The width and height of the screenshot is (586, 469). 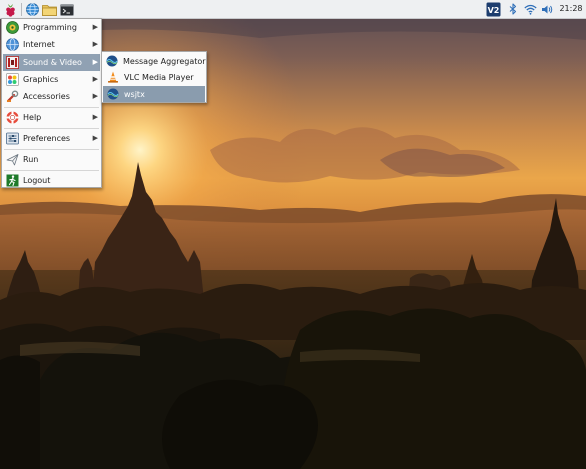 I want to click on menu-item-label: Run, so click(x=31, y=159).